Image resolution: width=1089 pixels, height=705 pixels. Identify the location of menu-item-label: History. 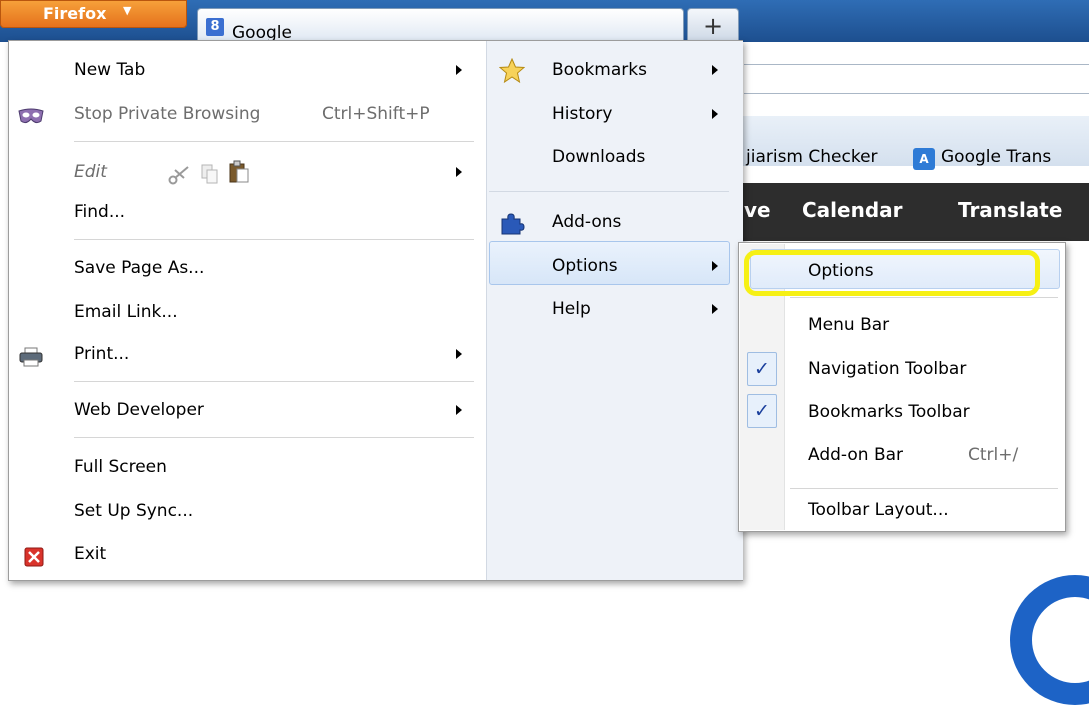
(582, 114).